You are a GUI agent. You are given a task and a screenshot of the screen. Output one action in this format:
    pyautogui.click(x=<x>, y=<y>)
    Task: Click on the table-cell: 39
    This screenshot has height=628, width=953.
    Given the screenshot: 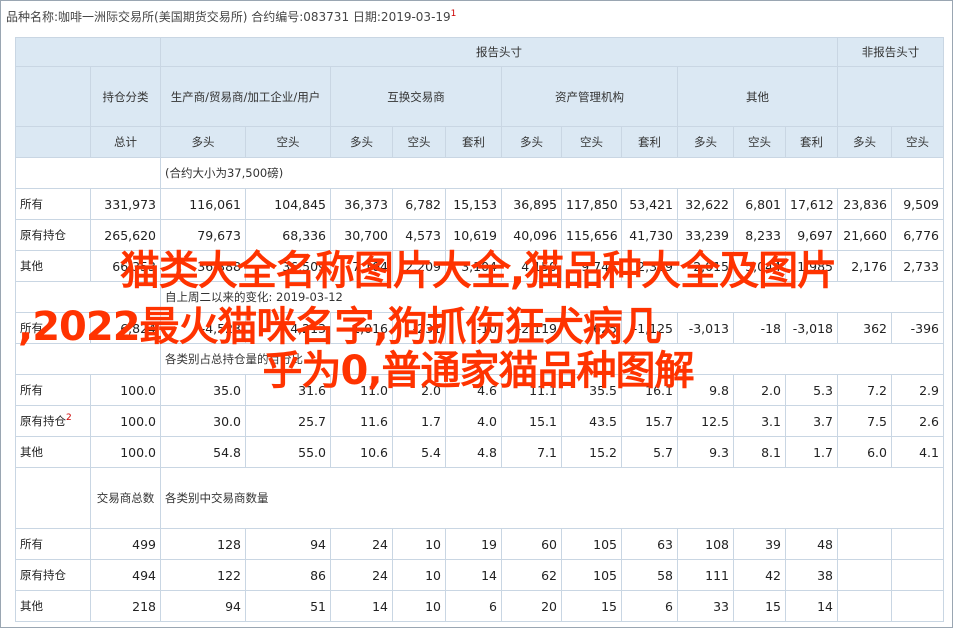 What is the action you would take?
    pyautogui.click(x=759, y=544)
    